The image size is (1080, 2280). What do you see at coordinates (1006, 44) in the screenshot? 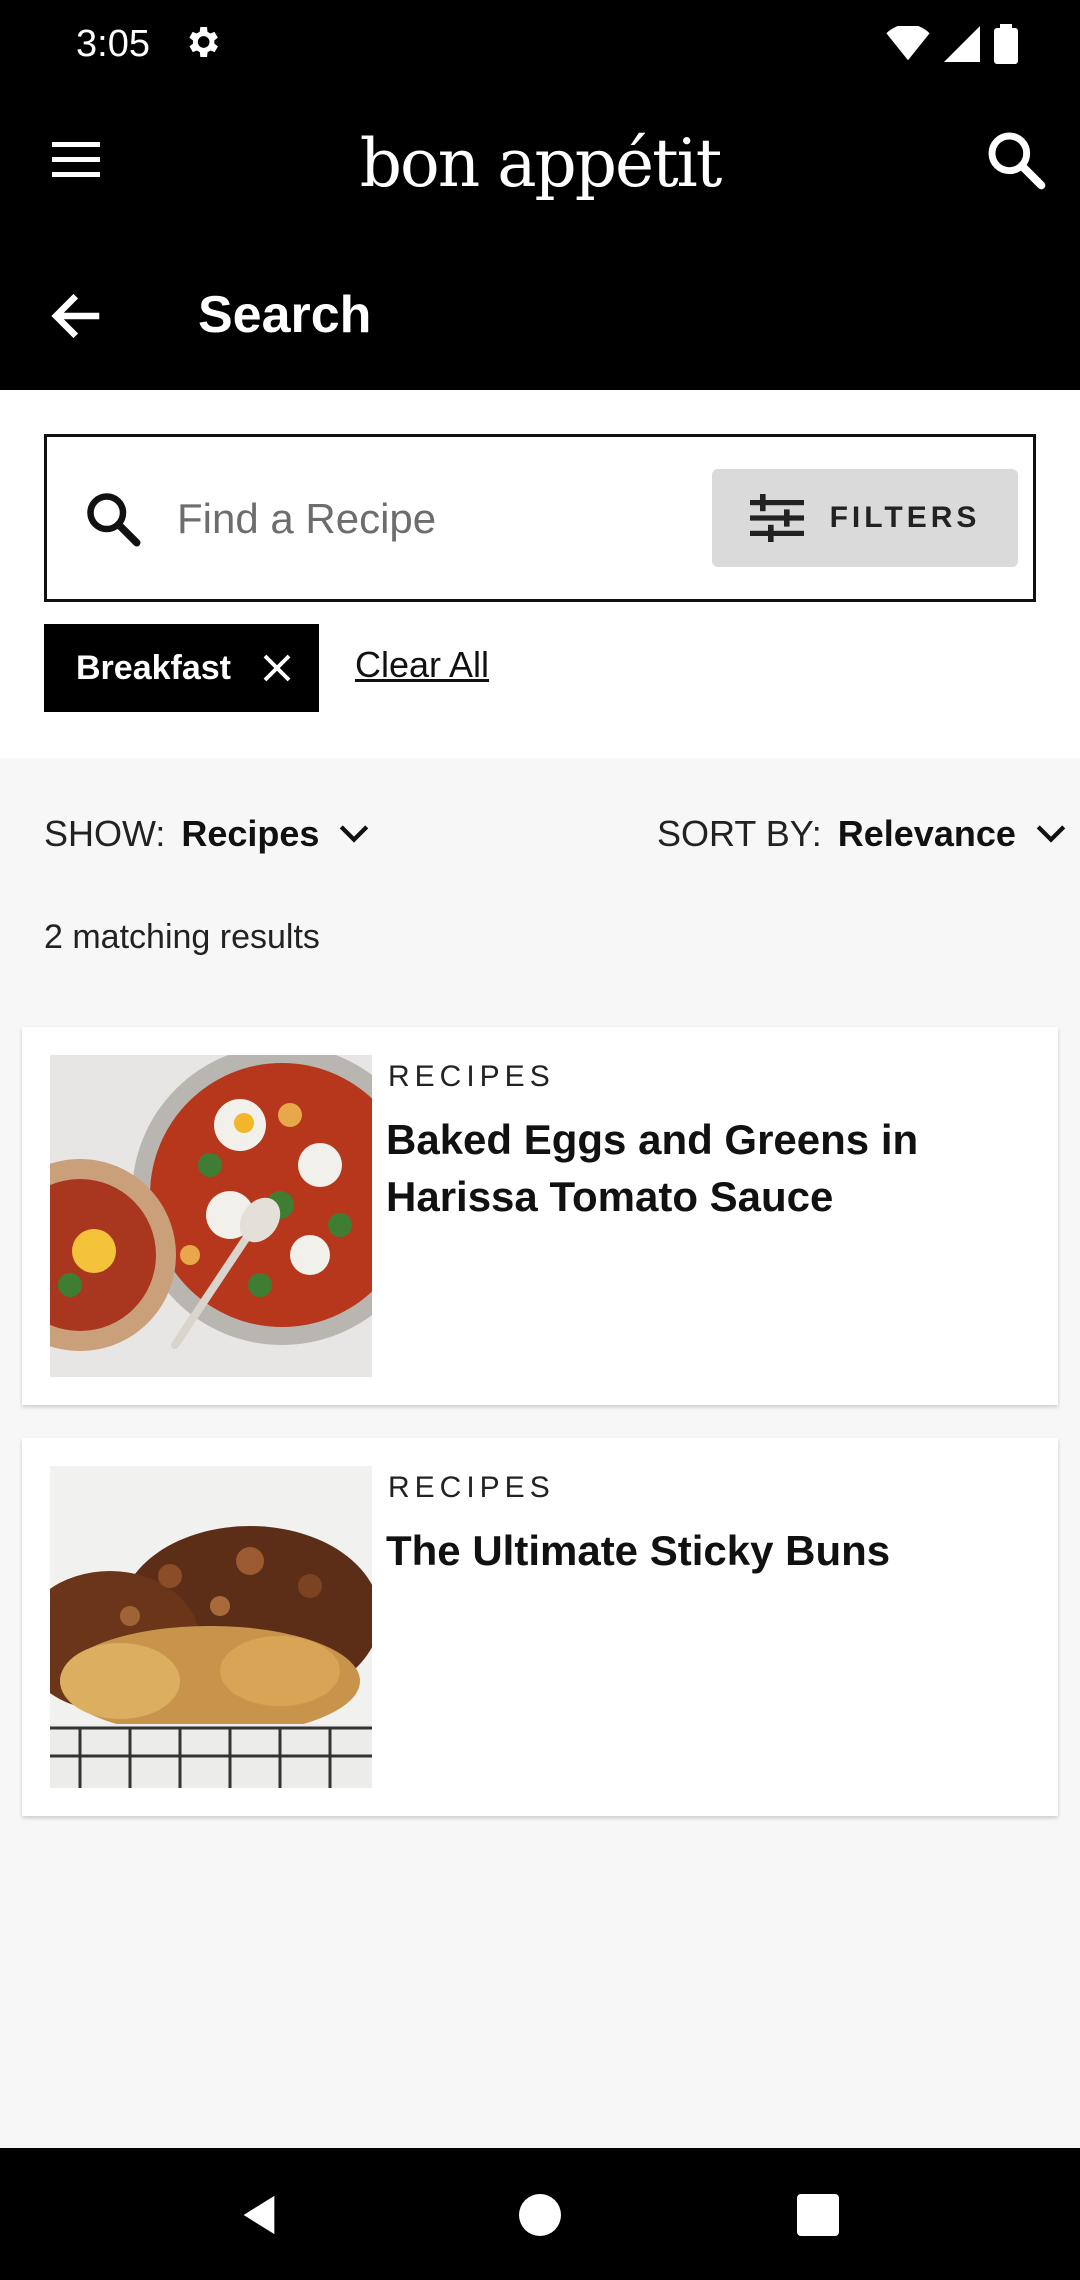
I see `battery-icon` at bounding box center [1006, 44].